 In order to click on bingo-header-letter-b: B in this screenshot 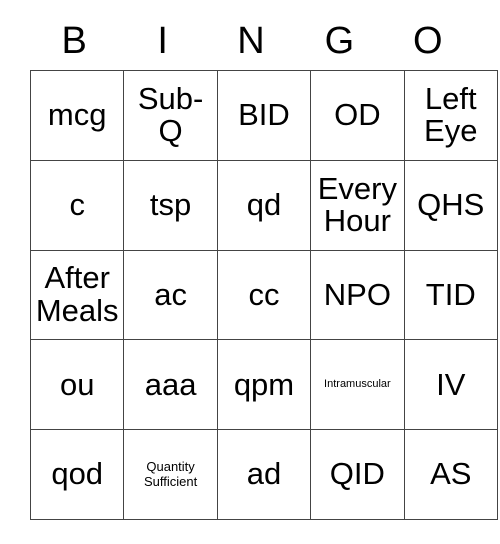, I will do `click(74, 41)`.